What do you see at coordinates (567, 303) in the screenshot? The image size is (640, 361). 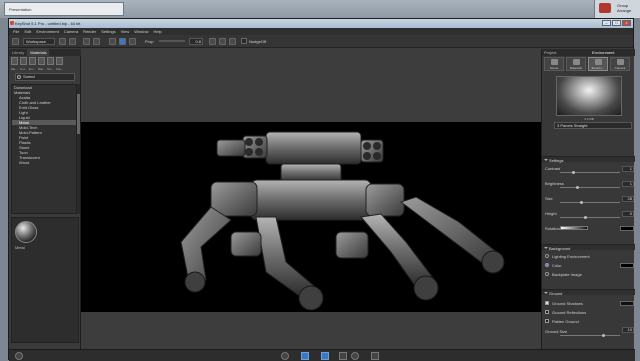 I see `ground-option-label: Ground Shadows` at bounding box center [567, 303].